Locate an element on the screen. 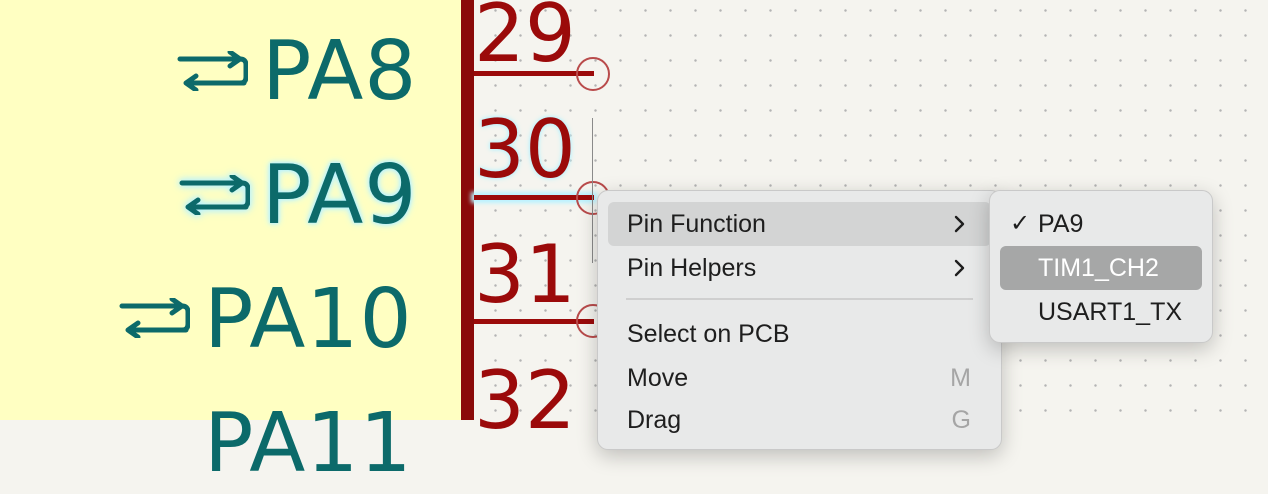 The image size is (1268, 494). pin-number-31: 31 is located at coordinates (525, 274).